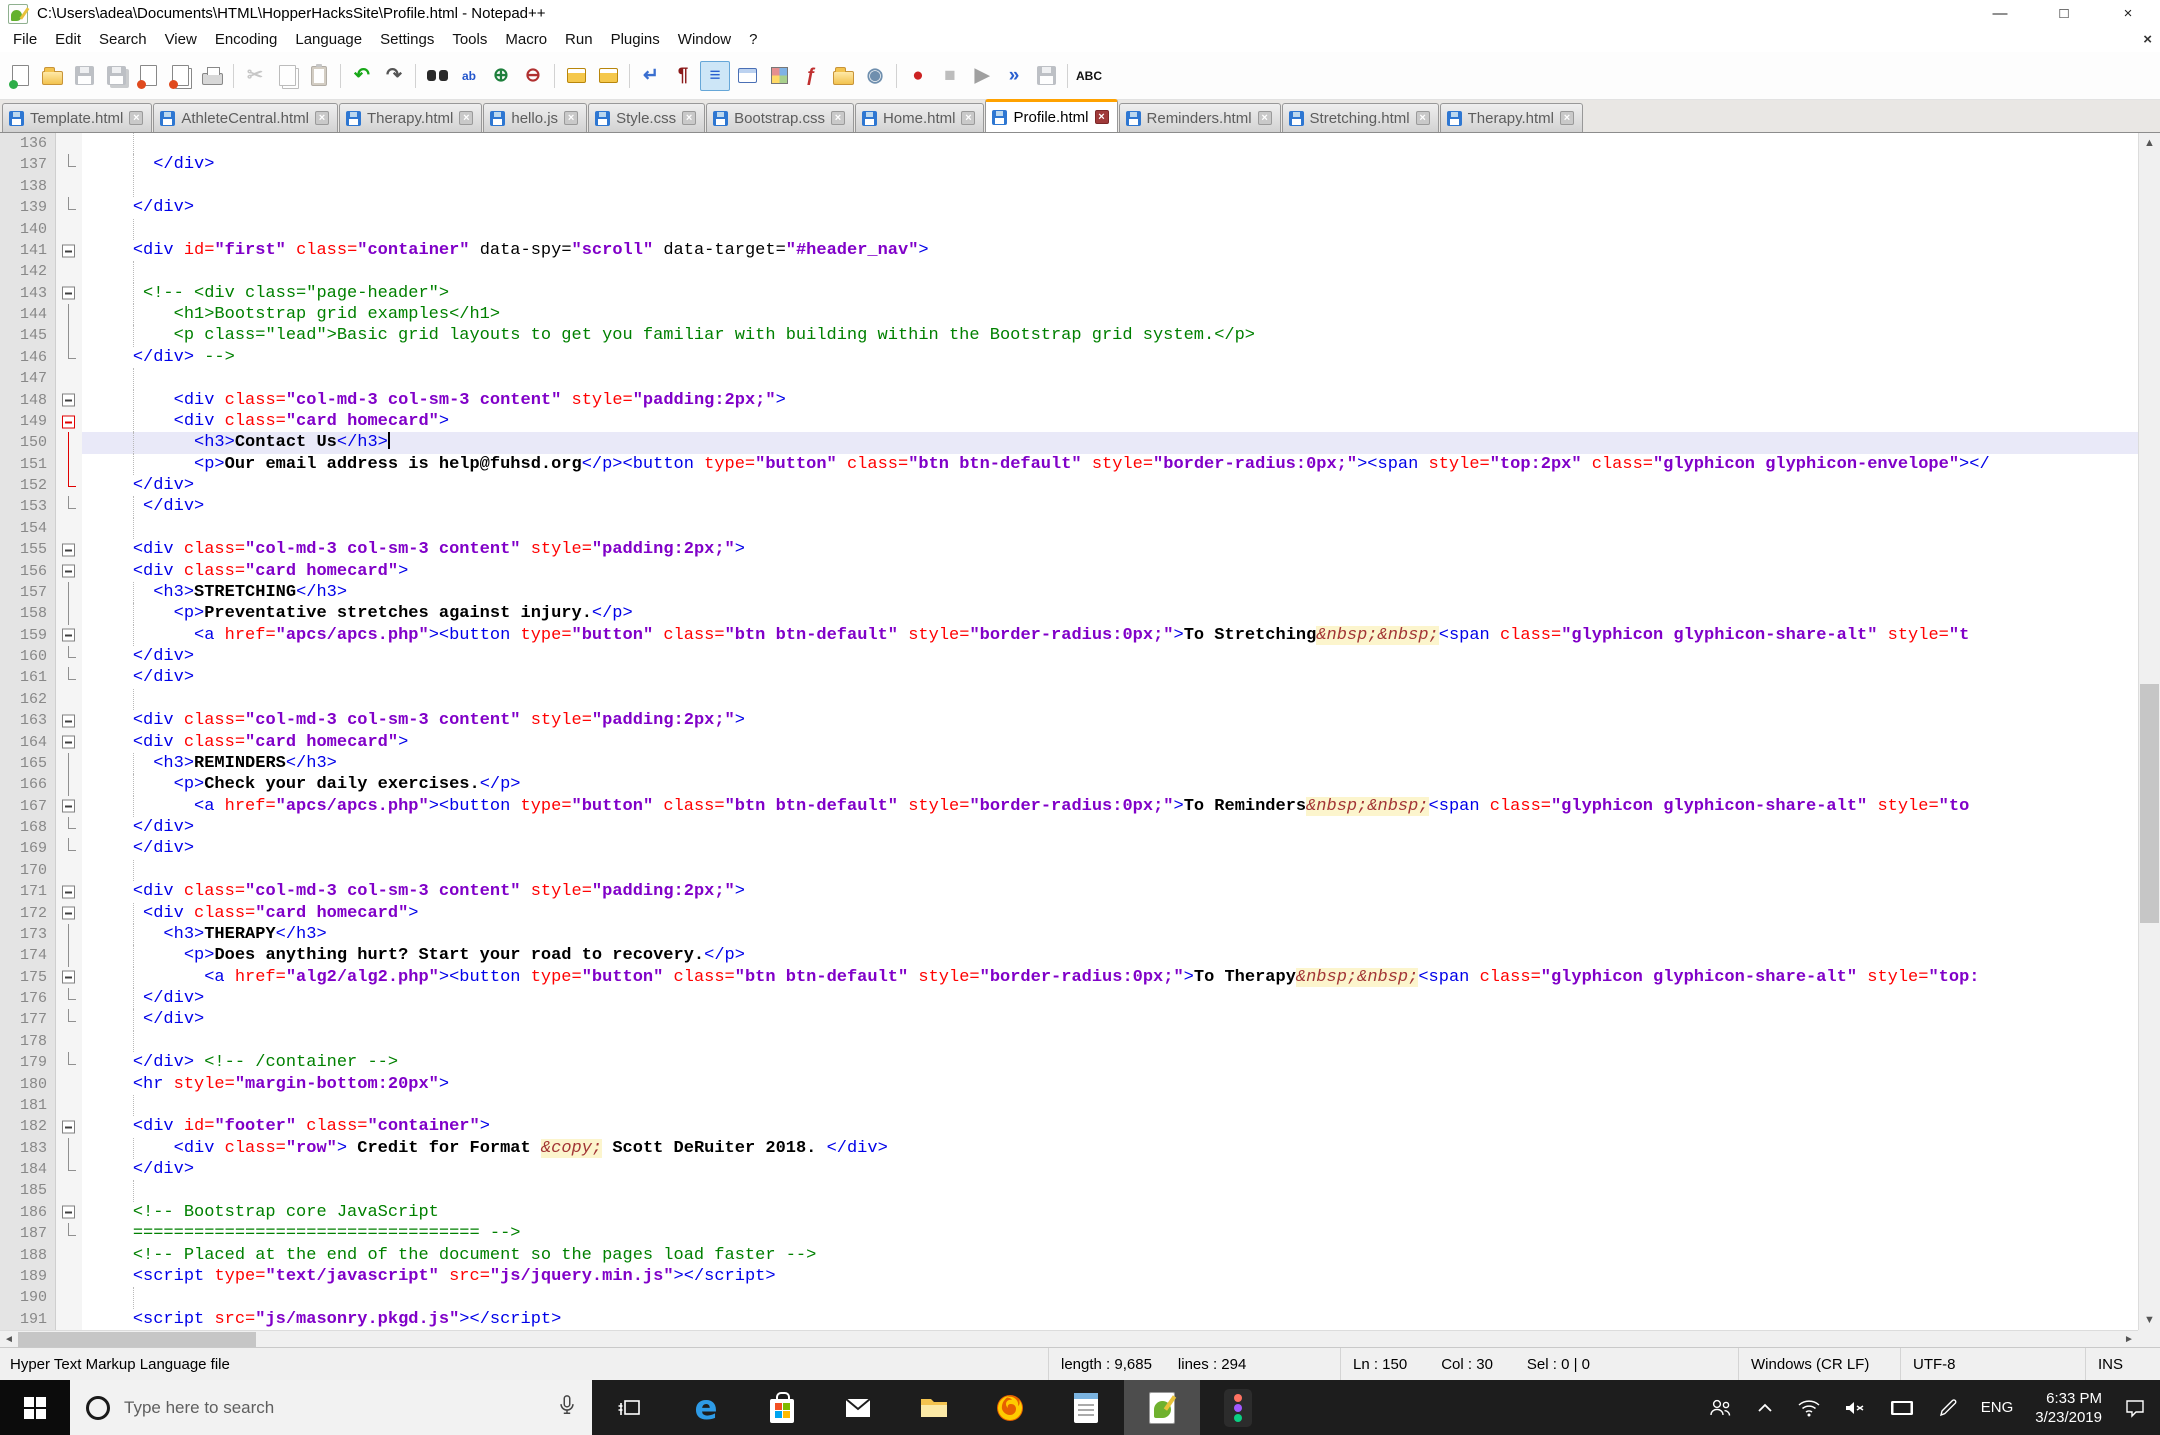  What do you see at coordinates (535, 117) in the screenshot?
I see `tab-hello.js: hello.js ×` at bounding box center [535, 117].